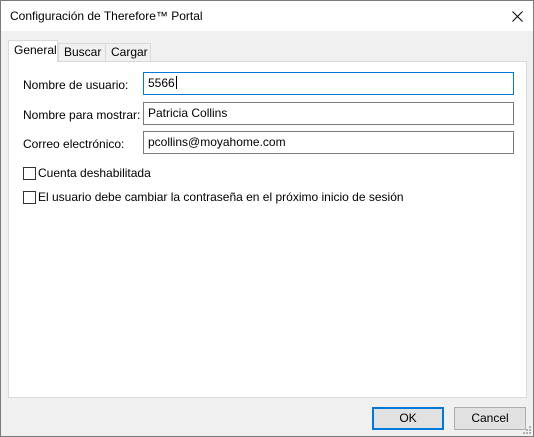 Image resolution: width=534 pixels, height=437 pixels. I want to click on email-field: pcollins@moyahome.com, so click(328, 142).